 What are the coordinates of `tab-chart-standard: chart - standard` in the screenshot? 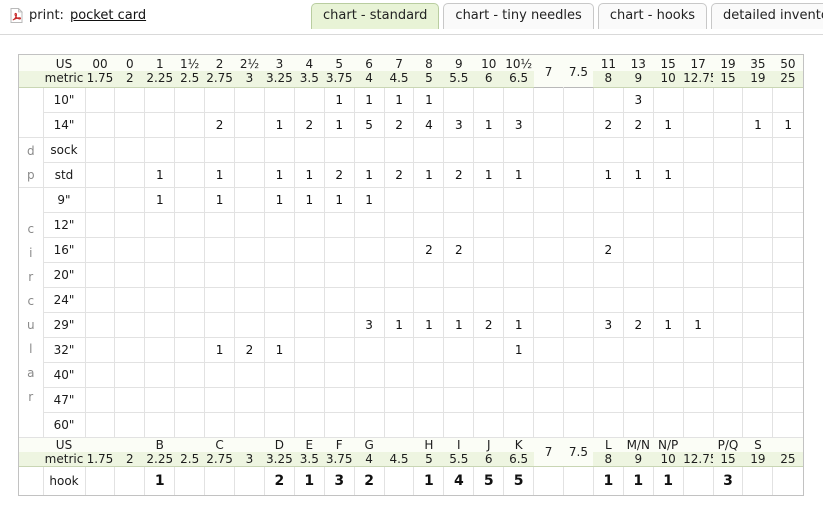 It's located at (375, 16).